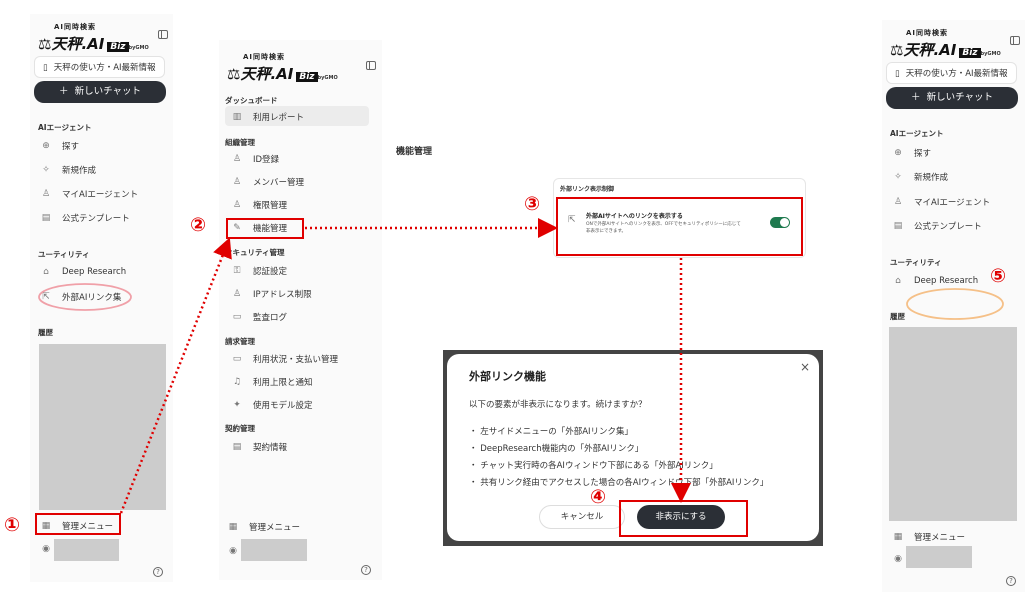 Image resolution: width=1033 pixels, height=598 pixels. Describe the element at coordinates (80, 297) in the screenshot. I see `utility-external-links: ⇱ 外部AIリンク集` at that location.